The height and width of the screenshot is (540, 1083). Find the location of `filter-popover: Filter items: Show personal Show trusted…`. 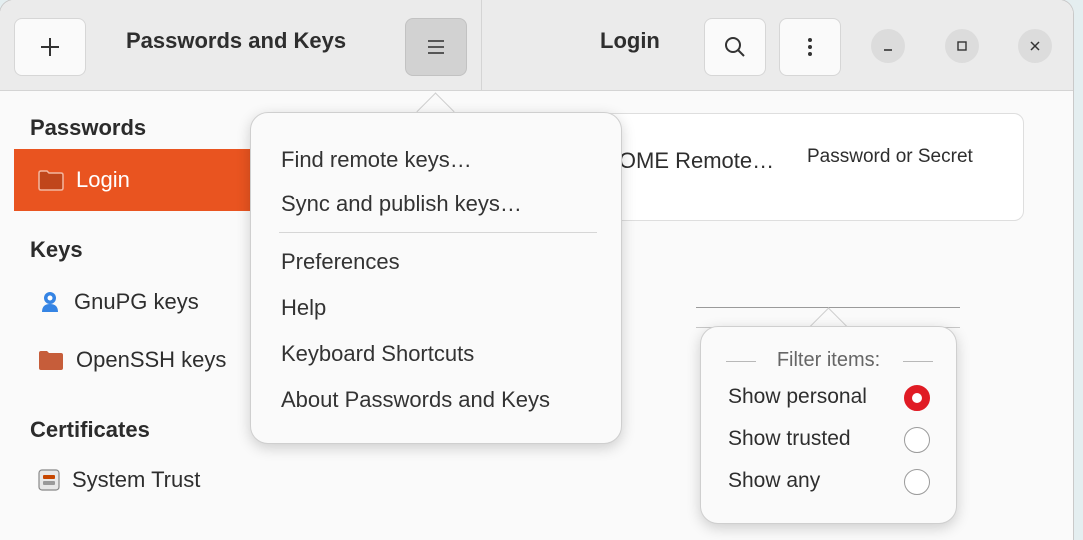

filter-popover: Filter items: Show personal Show trusted… is located at coordinates (828, 425).